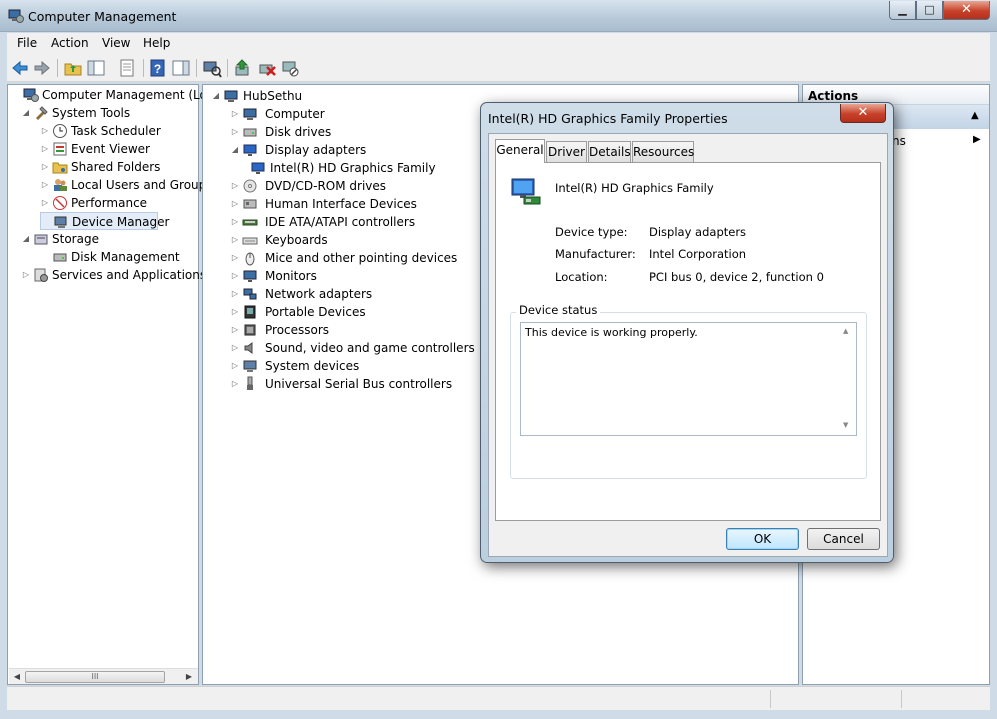  I want to click on forward-arrow-icon, so click(42, 68).